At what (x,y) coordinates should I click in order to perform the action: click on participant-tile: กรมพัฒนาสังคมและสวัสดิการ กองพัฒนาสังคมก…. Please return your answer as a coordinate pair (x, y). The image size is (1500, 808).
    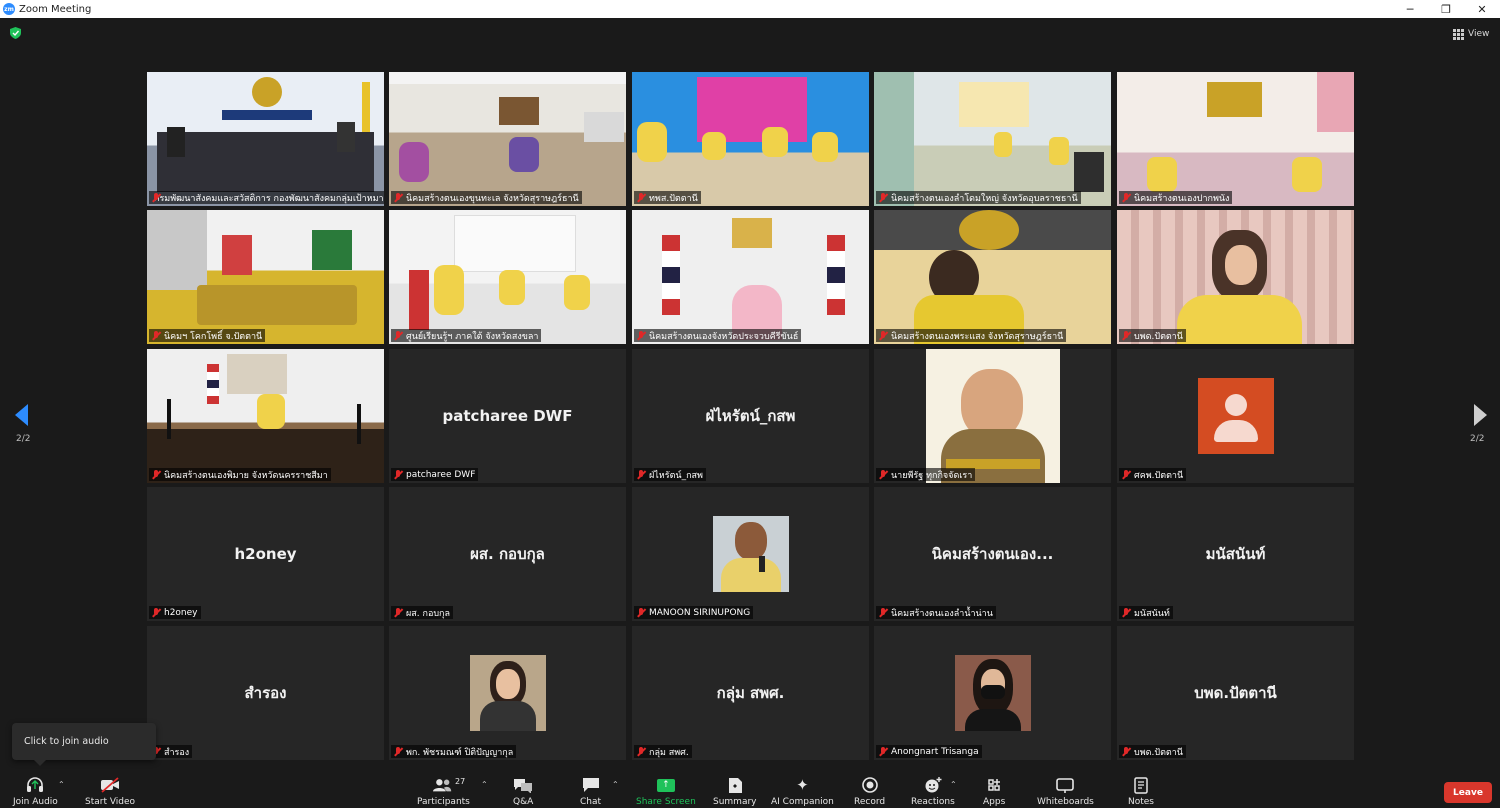
    Looking at the image, I should click on (265, 139).